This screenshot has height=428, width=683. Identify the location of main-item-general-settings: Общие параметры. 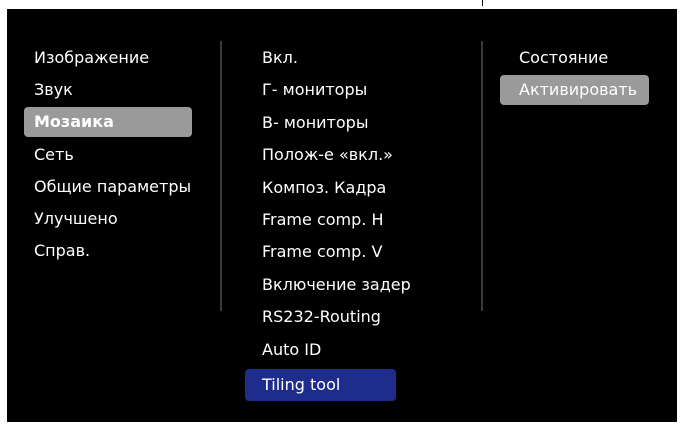
(112, 187).